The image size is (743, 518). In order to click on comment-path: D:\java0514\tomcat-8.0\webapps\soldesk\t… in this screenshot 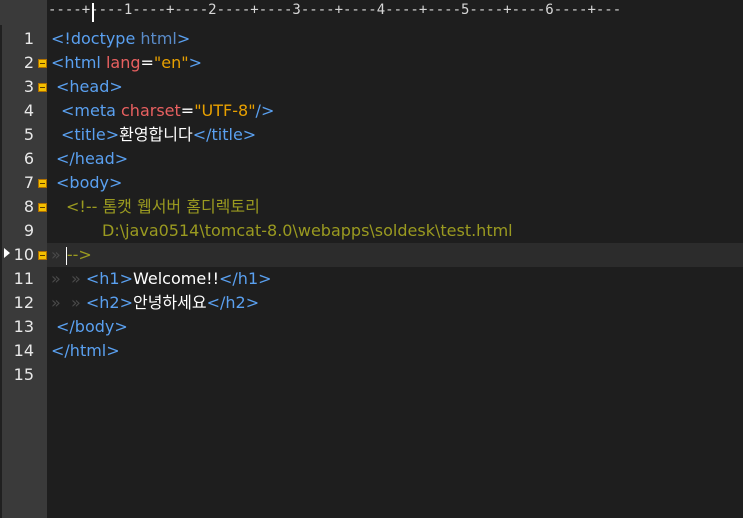, I will do `click(307, 230)`.